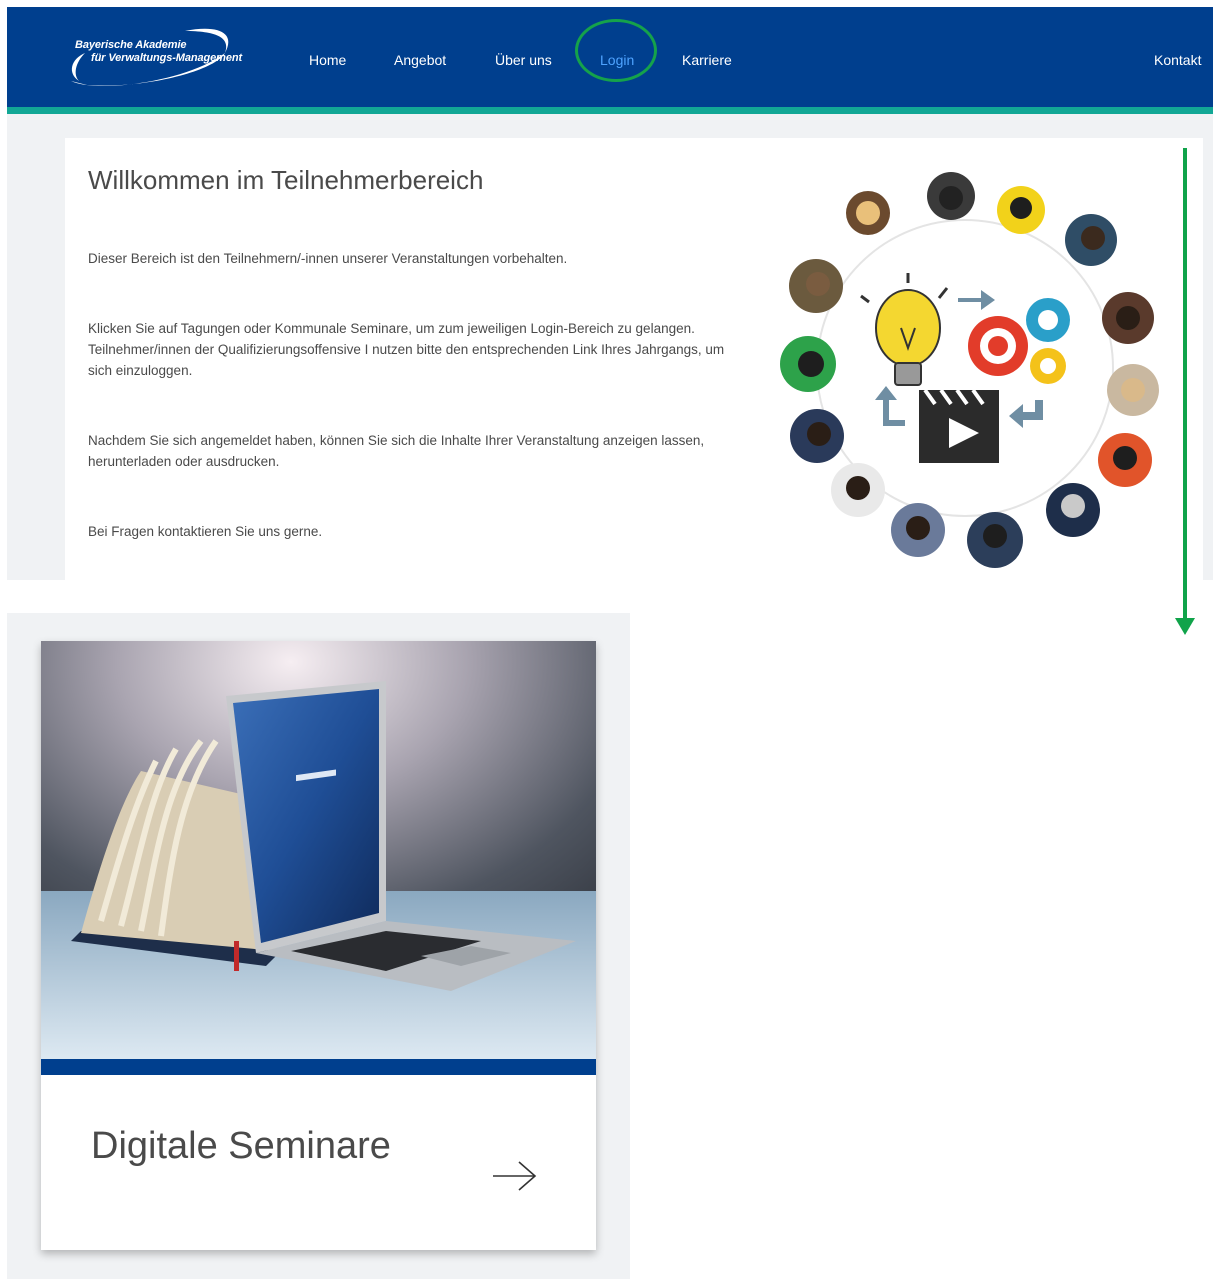 This screenshot has height=1279, width=1213. Describe the element at coordinates (1177, 60) in the screenshot. I see `nav-kontakt: Kontakt` at that location.